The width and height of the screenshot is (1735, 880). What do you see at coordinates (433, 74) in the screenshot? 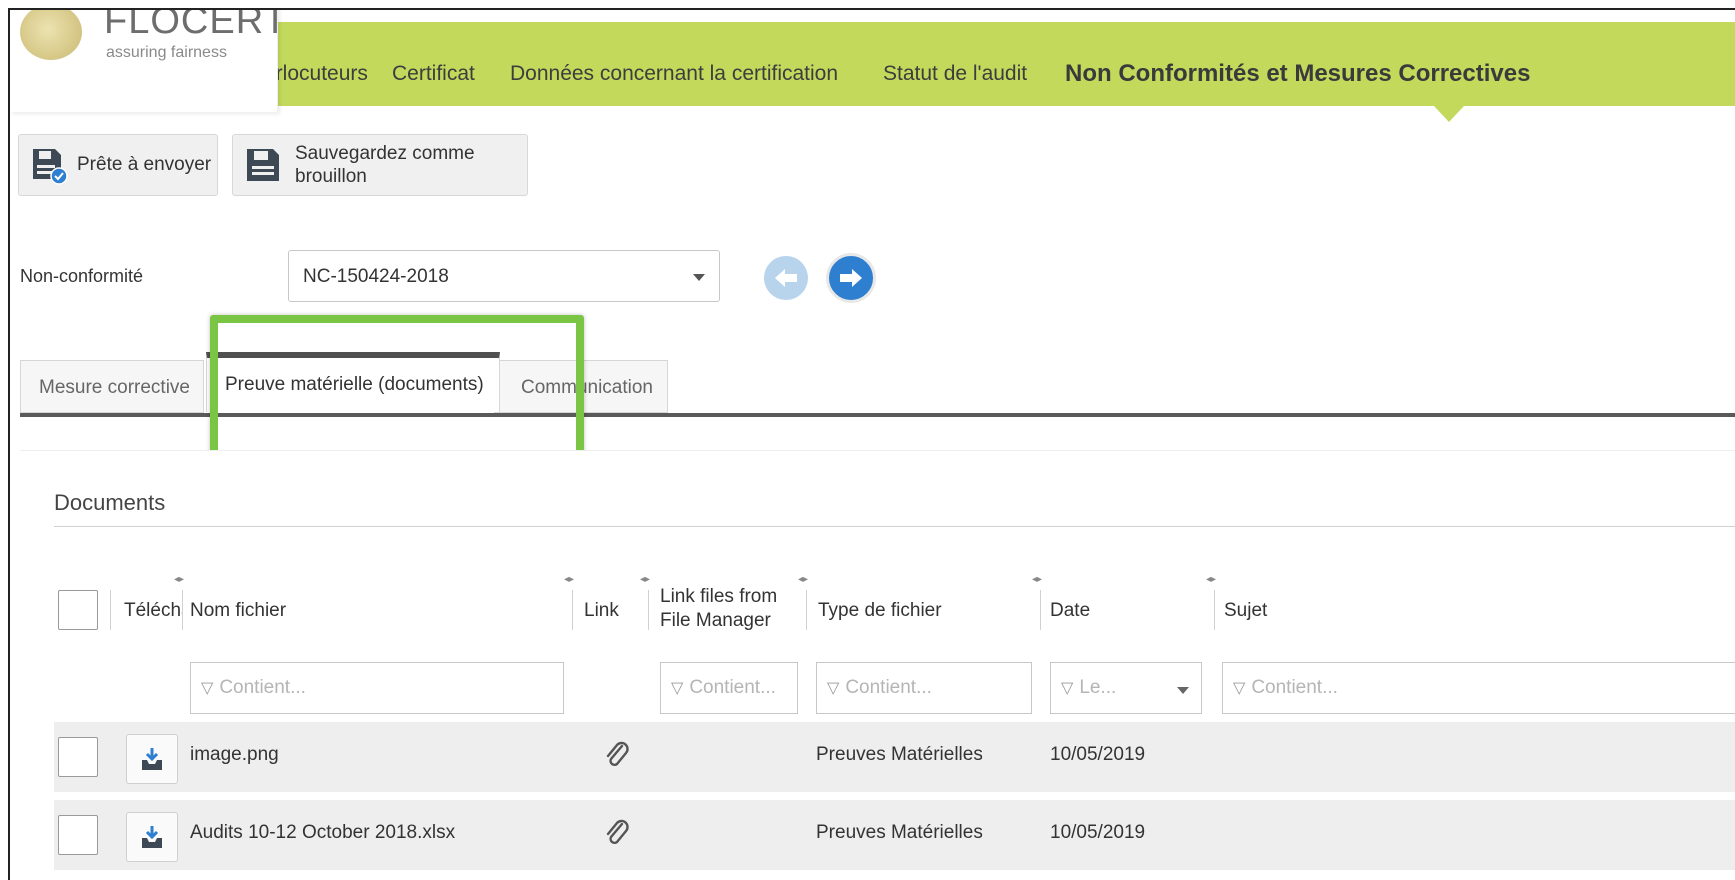
I see `nav-tab-certificat: Certificat` at bounding box center [433, 74].